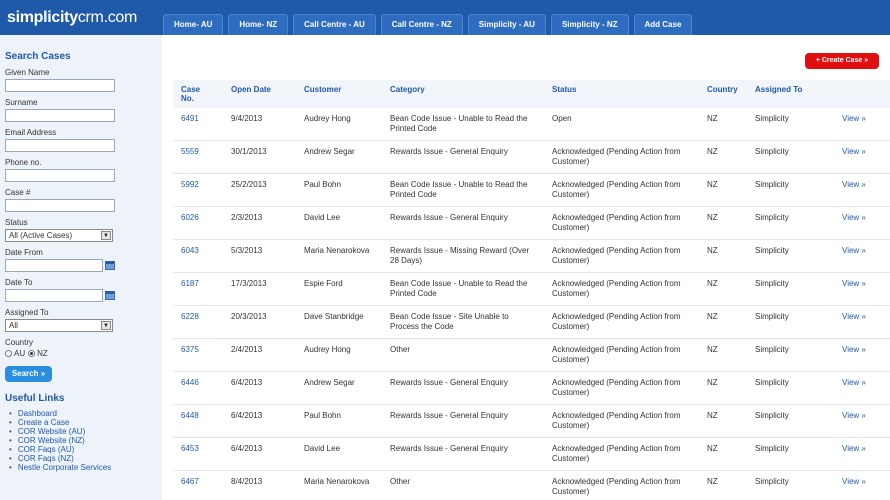 Image resolution: width=890 pixels, height=500 pixels. What do you see at coordinates (201, 317) in the screenshot?
I see `case-number-link: 6228` at bounding box center [201, 317].